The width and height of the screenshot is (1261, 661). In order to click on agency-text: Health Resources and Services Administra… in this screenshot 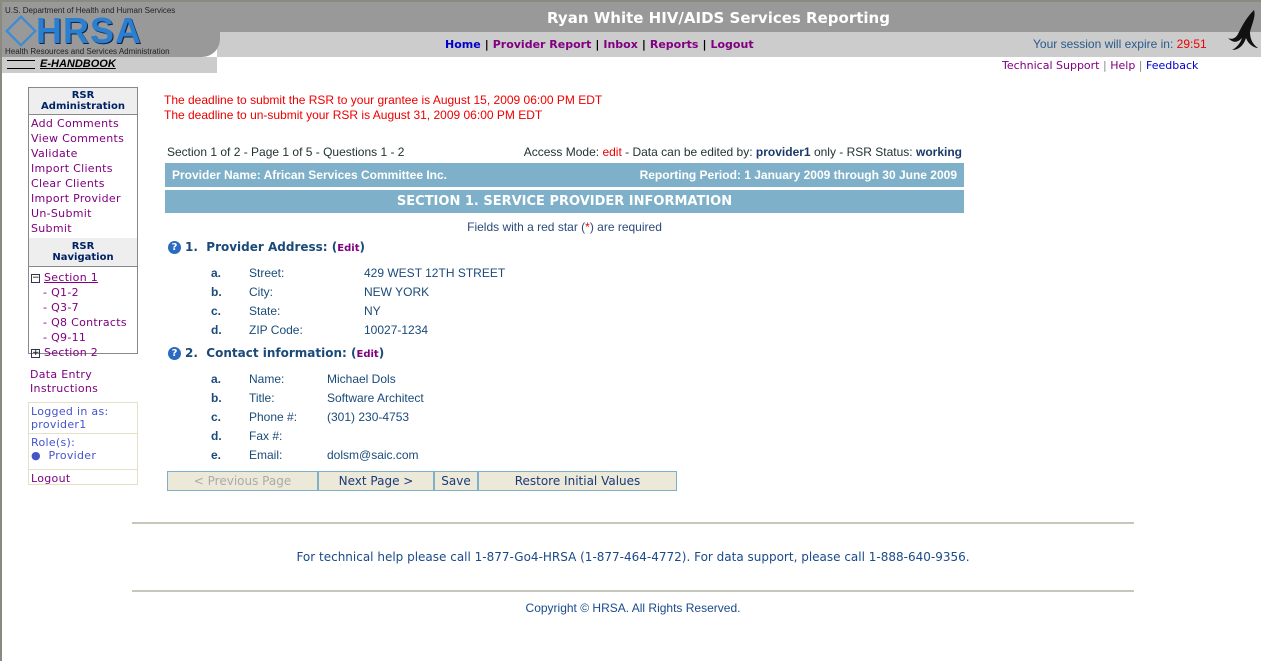, I will do `click(87, 51)`.